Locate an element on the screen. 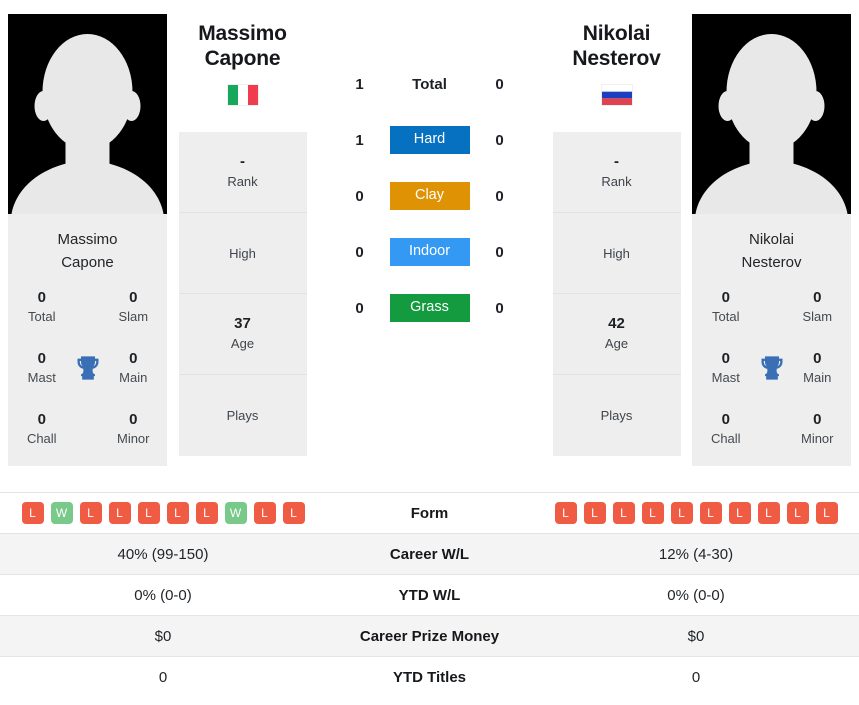 The height and width of the screenshot is (705, 859). left-high-label: High is located at coordinates (242, 253).